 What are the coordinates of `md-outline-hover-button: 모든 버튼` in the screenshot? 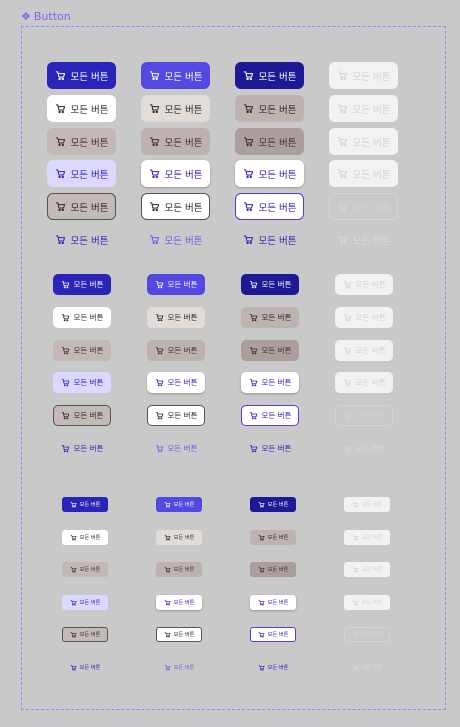 It's located at (176, 415).